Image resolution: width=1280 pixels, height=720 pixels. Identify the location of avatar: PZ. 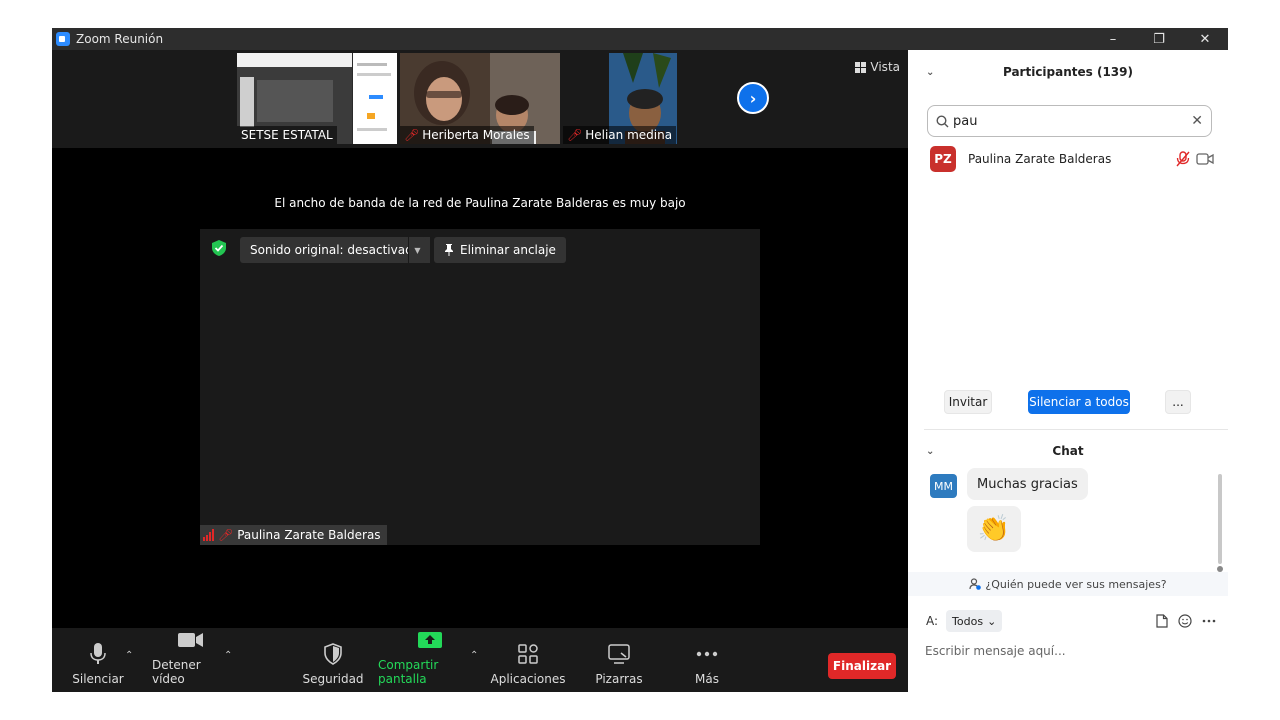
(943, 159).